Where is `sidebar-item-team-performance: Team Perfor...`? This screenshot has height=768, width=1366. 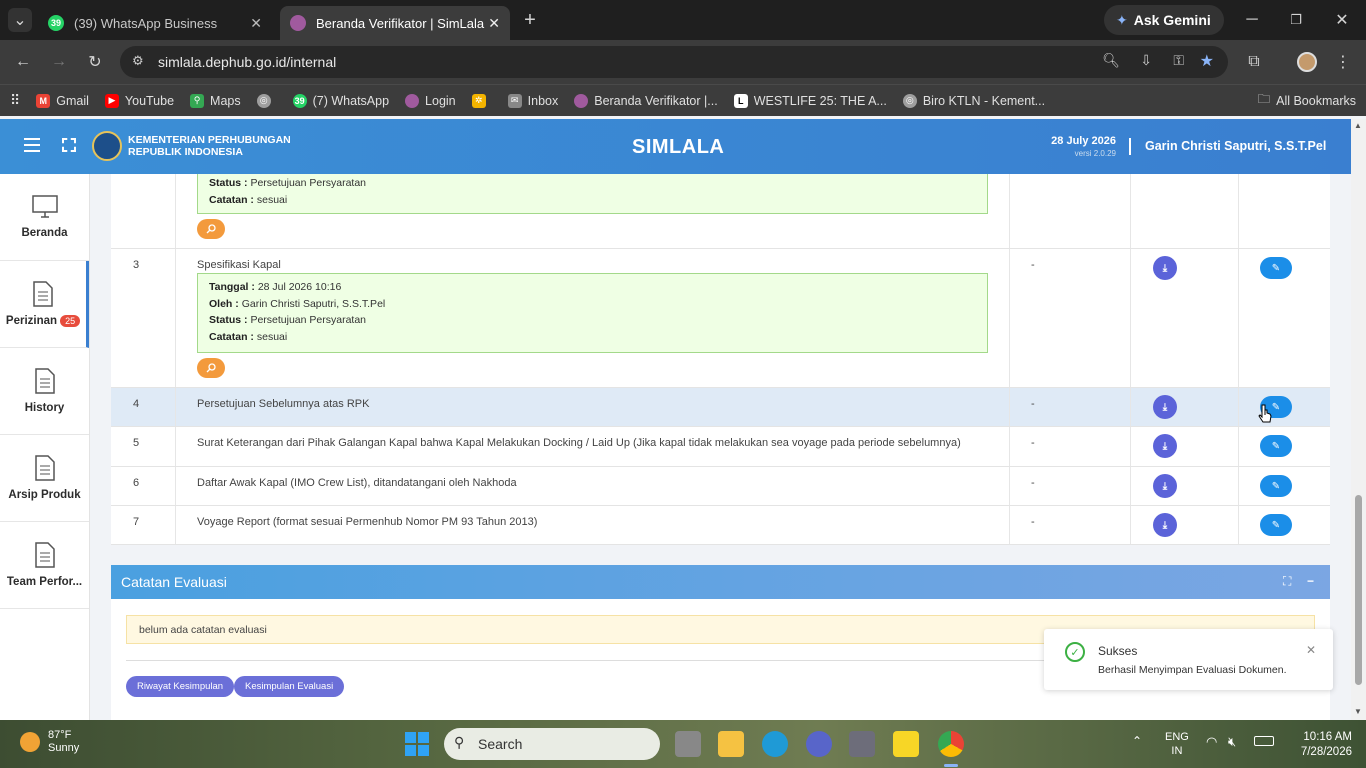
sidebar-item-team-performance: Team Perfor... is located at coordinates (44, 565).